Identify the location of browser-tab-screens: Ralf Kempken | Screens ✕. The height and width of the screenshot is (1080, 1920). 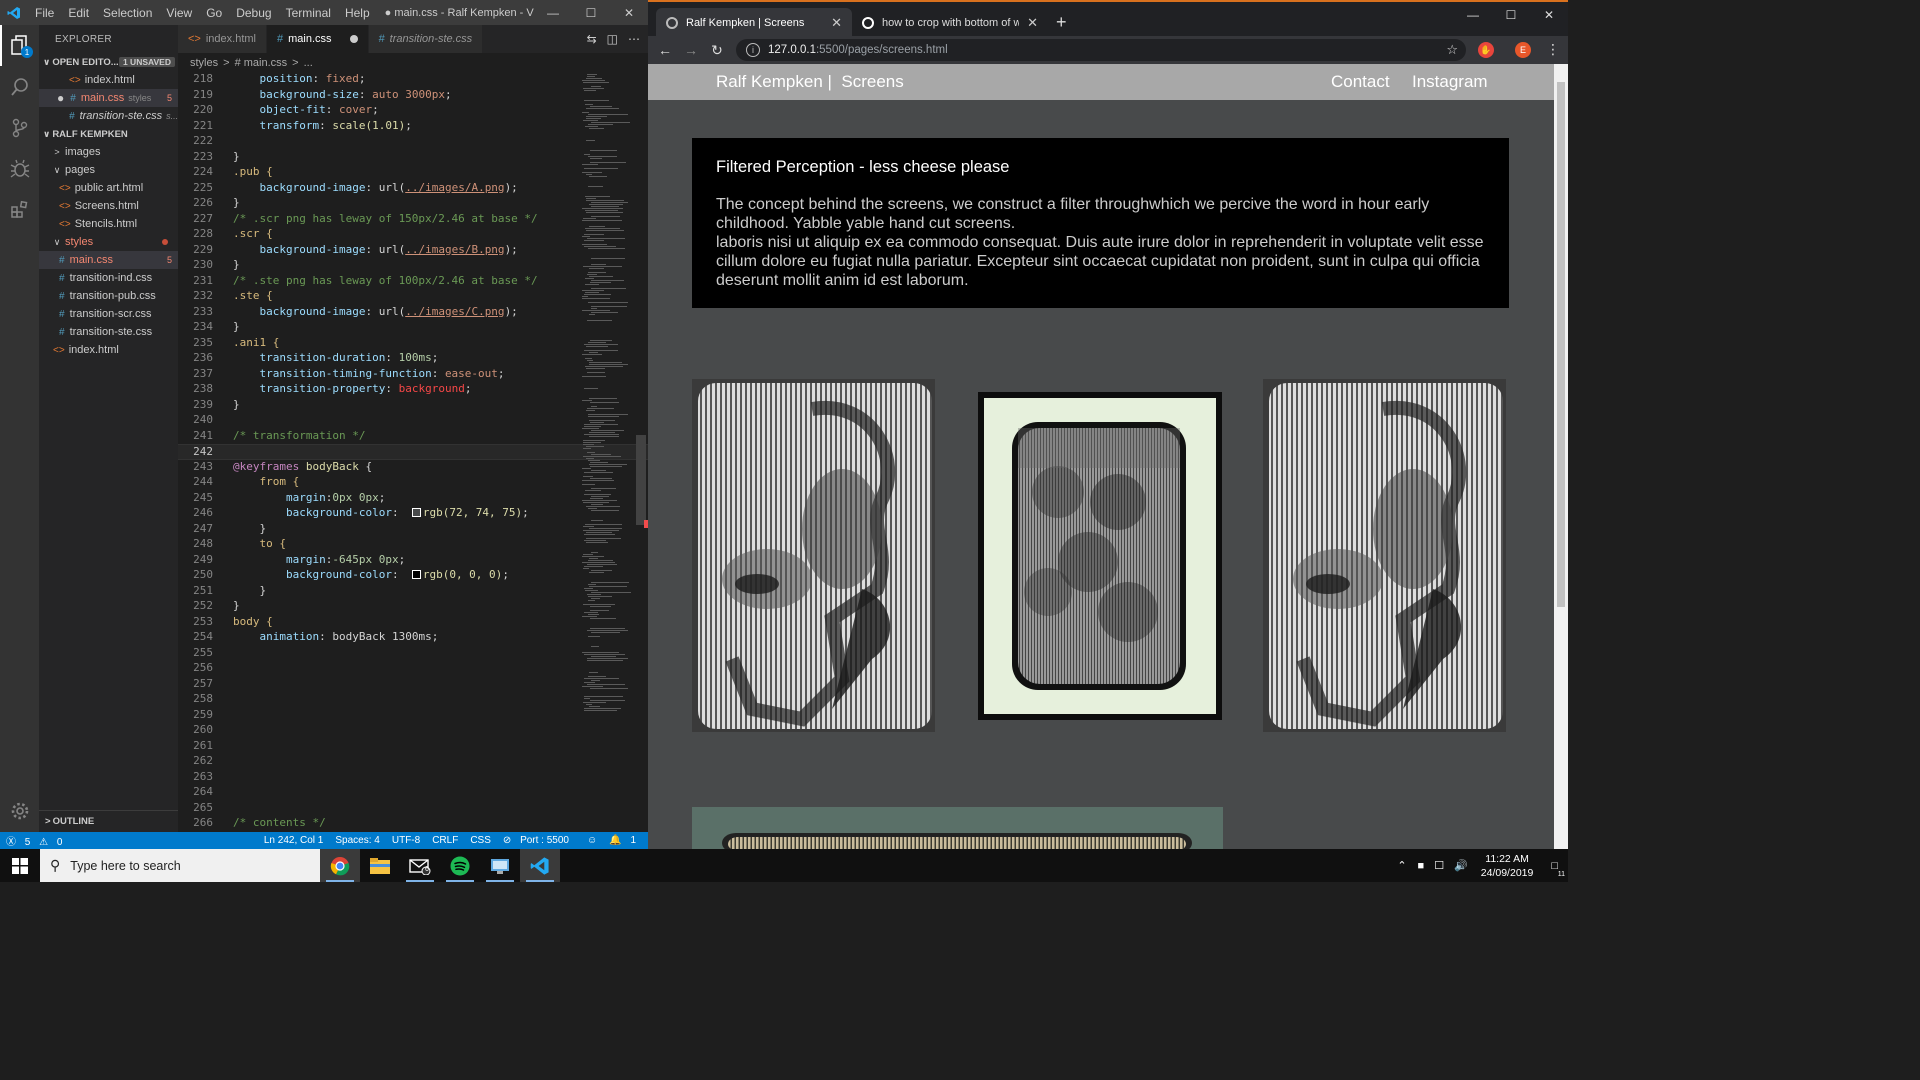
(754, 23).